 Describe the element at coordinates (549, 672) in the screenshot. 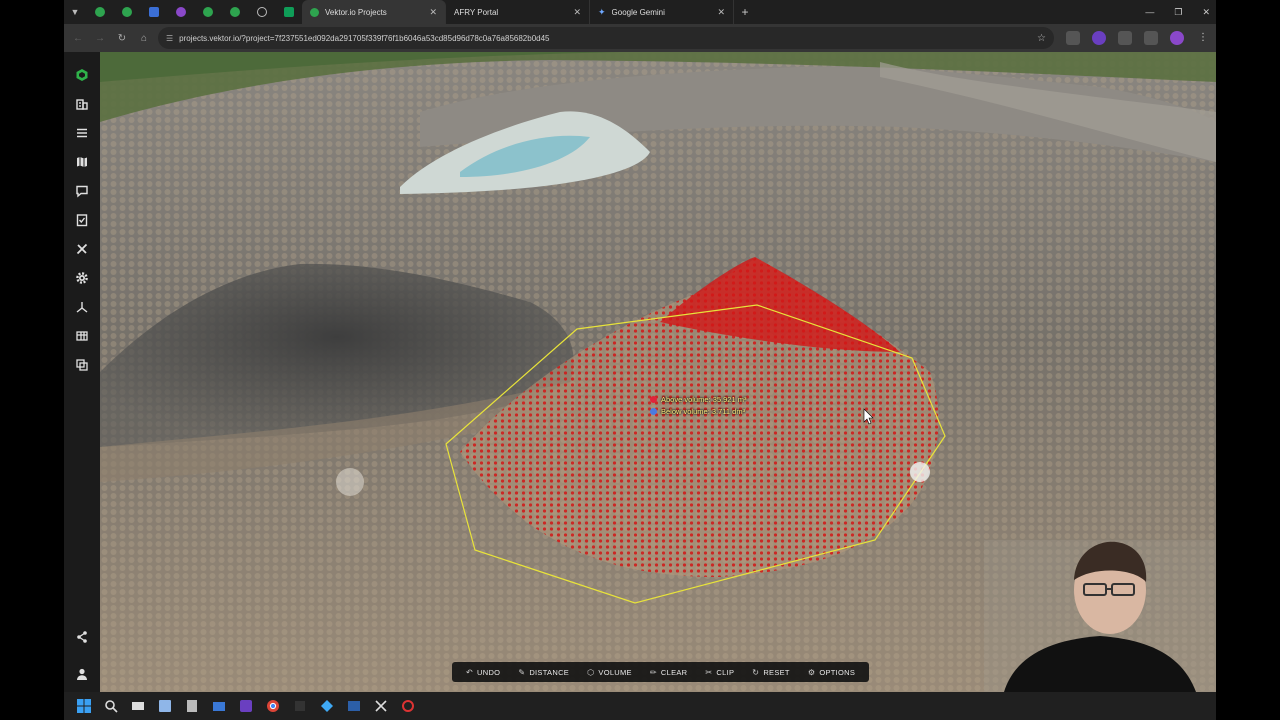

I see `distance-label: DISTANCE` at that location.